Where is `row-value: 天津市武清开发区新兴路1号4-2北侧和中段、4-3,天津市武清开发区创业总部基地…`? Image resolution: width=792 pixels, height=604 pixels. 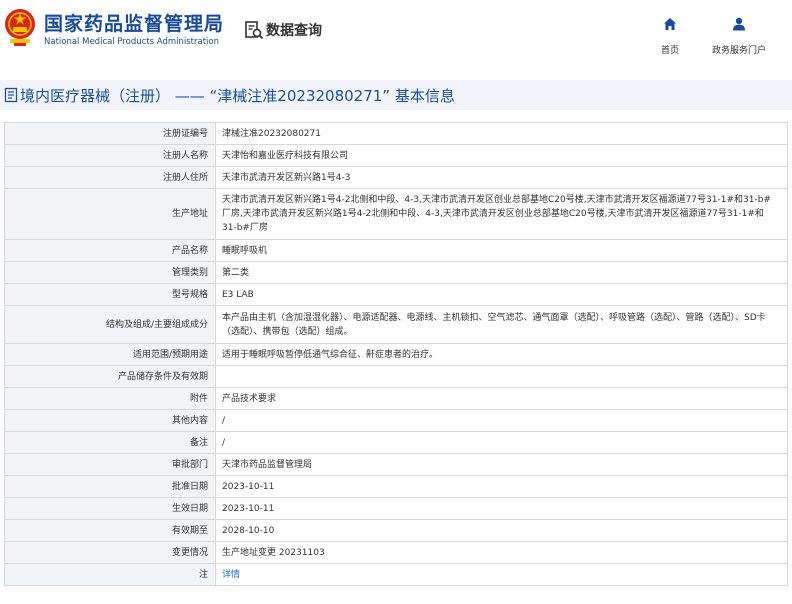
row-value: 天津市武清开发区新兴路1号4-2北侧和中段、4-3,天津市武清开发区创业总部基地… is located at coordinates (501, 214).